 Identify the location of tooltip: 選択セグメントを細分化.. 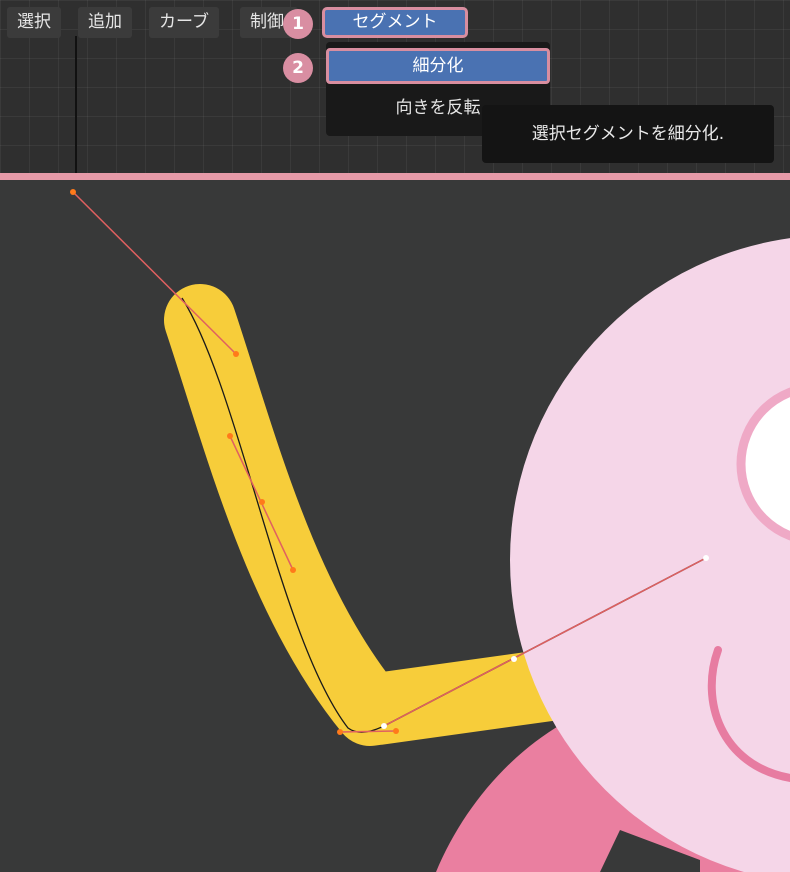
(628, 134).